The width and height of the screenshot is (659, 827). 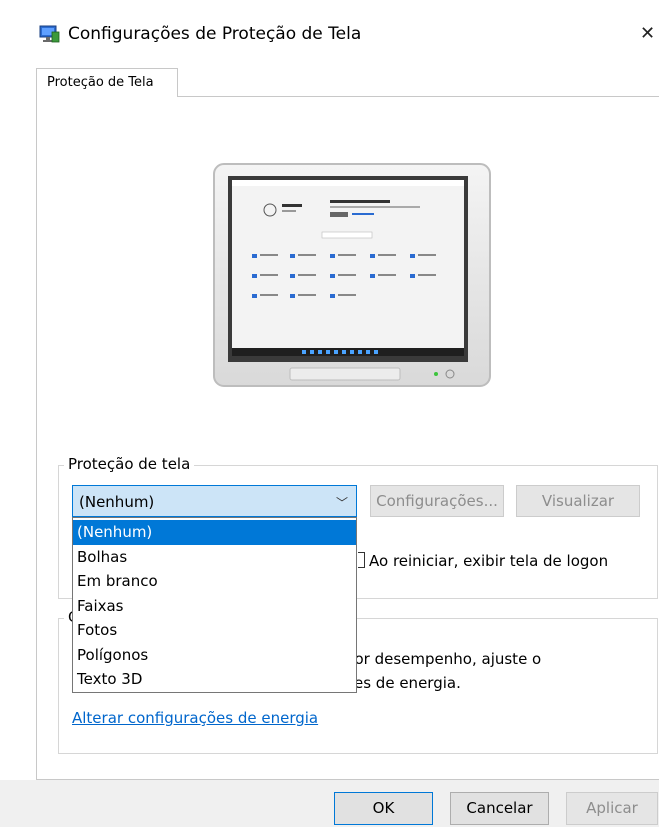 I want to click on cancel-button: Cancelar, so click(x=499, y=808).